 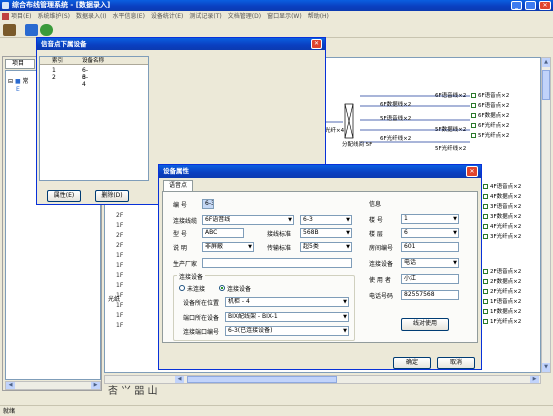 What do you see at coordinates (112, 196) in the screenshot?
I see `delete-button: 删除(D)` at bounding box center [112, 196].